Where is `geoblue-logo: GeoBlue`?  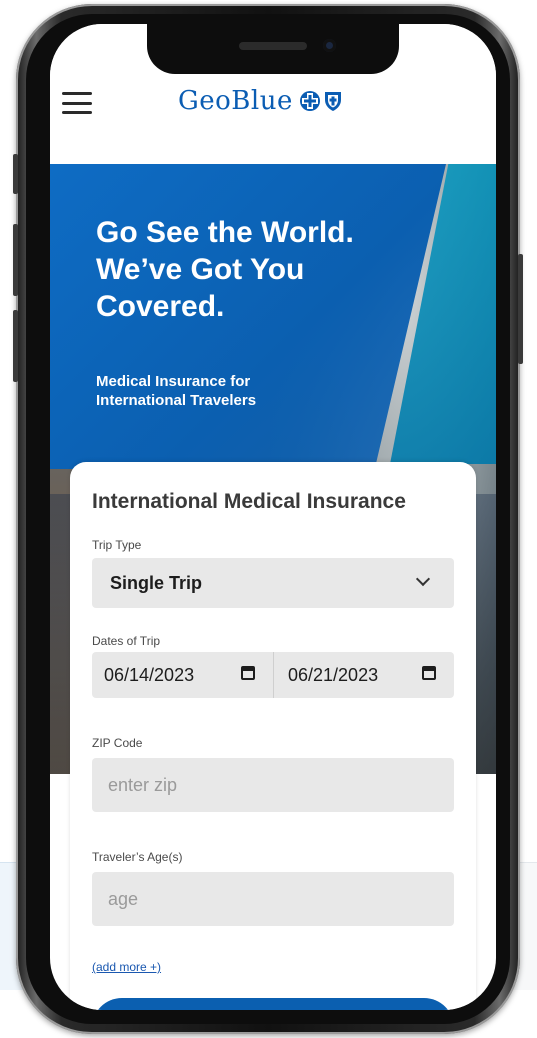 geoblue-logo: GeoBlue is located at coordinates (260, 101).